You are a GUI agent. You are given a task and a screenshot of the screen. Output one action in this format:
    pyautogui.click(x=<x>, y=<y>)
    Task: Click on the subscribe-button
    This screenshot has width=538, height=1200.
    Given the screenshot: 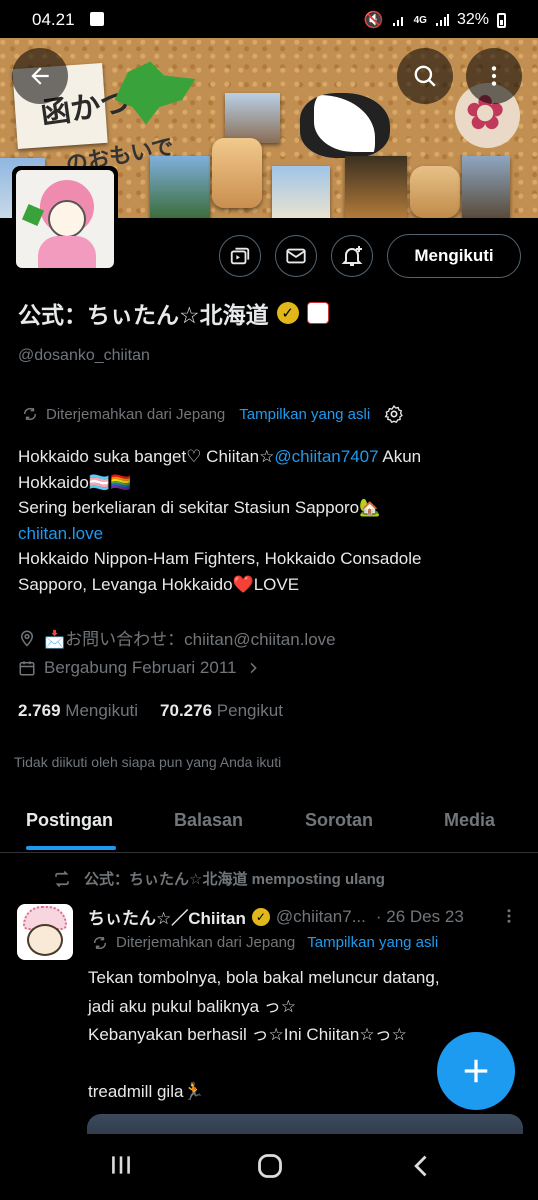 What is the action you would take?
    pyautogui.click(x=240, y=256)
    